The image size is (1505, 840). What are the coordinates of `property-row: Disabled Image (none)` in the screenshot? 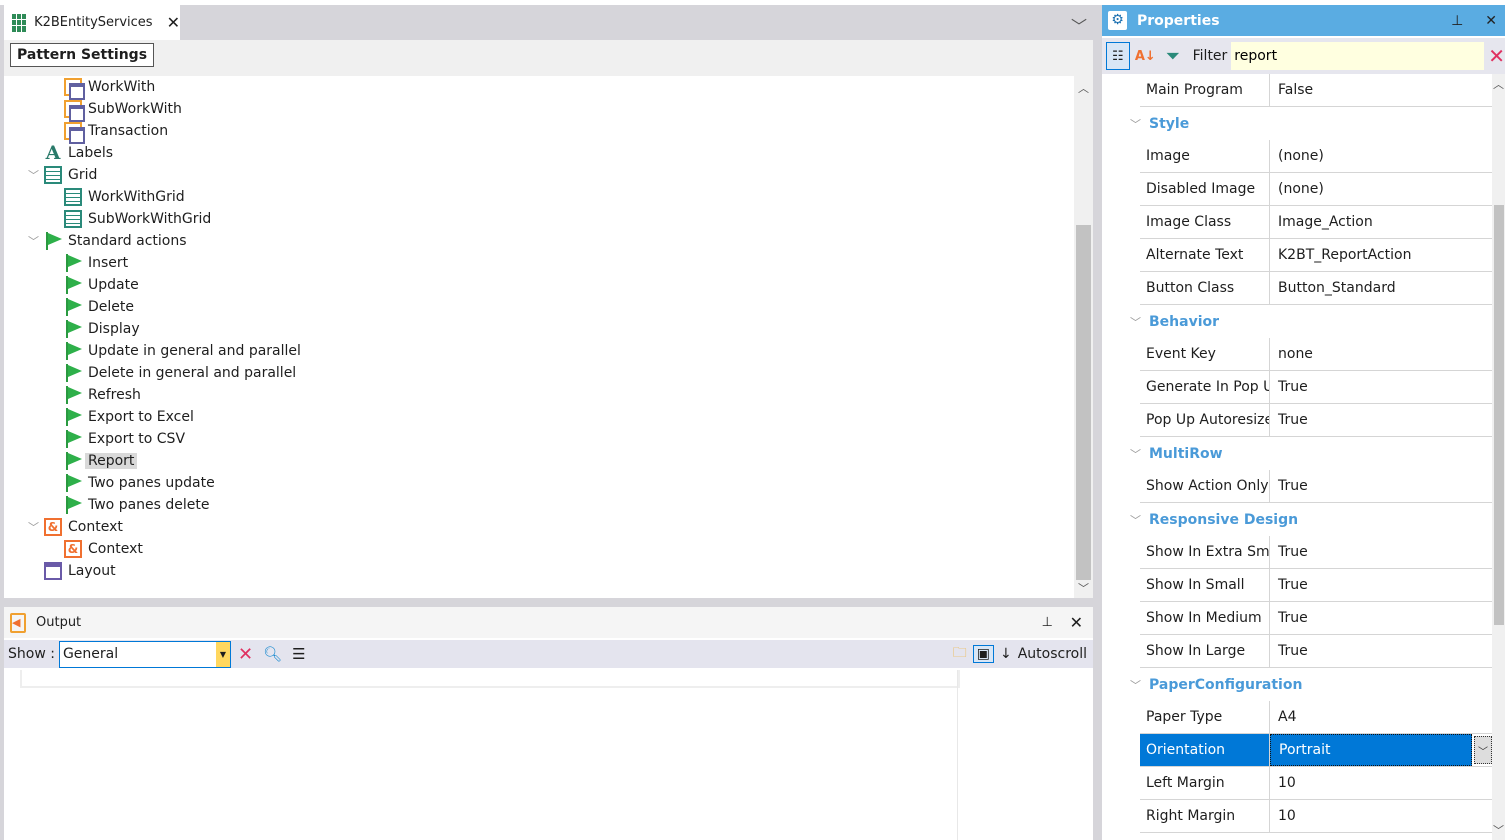 It's located at (1316, 189).